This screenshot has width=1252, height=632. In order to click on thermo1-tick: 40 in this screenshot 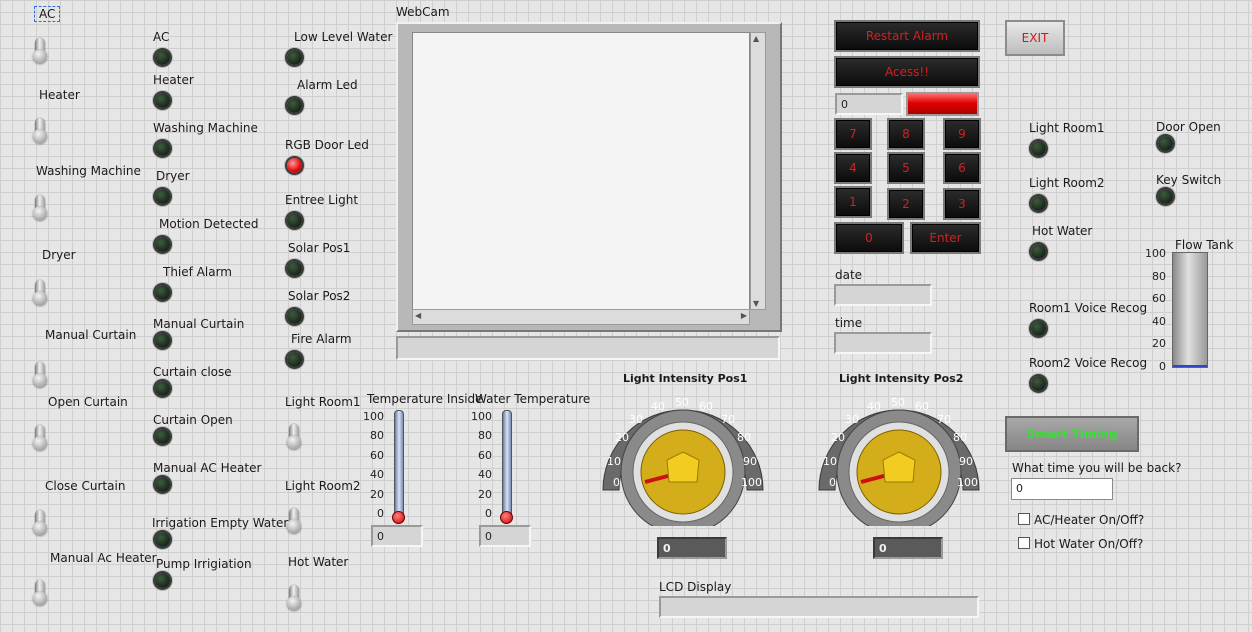, I will do `click(377, 474)`.